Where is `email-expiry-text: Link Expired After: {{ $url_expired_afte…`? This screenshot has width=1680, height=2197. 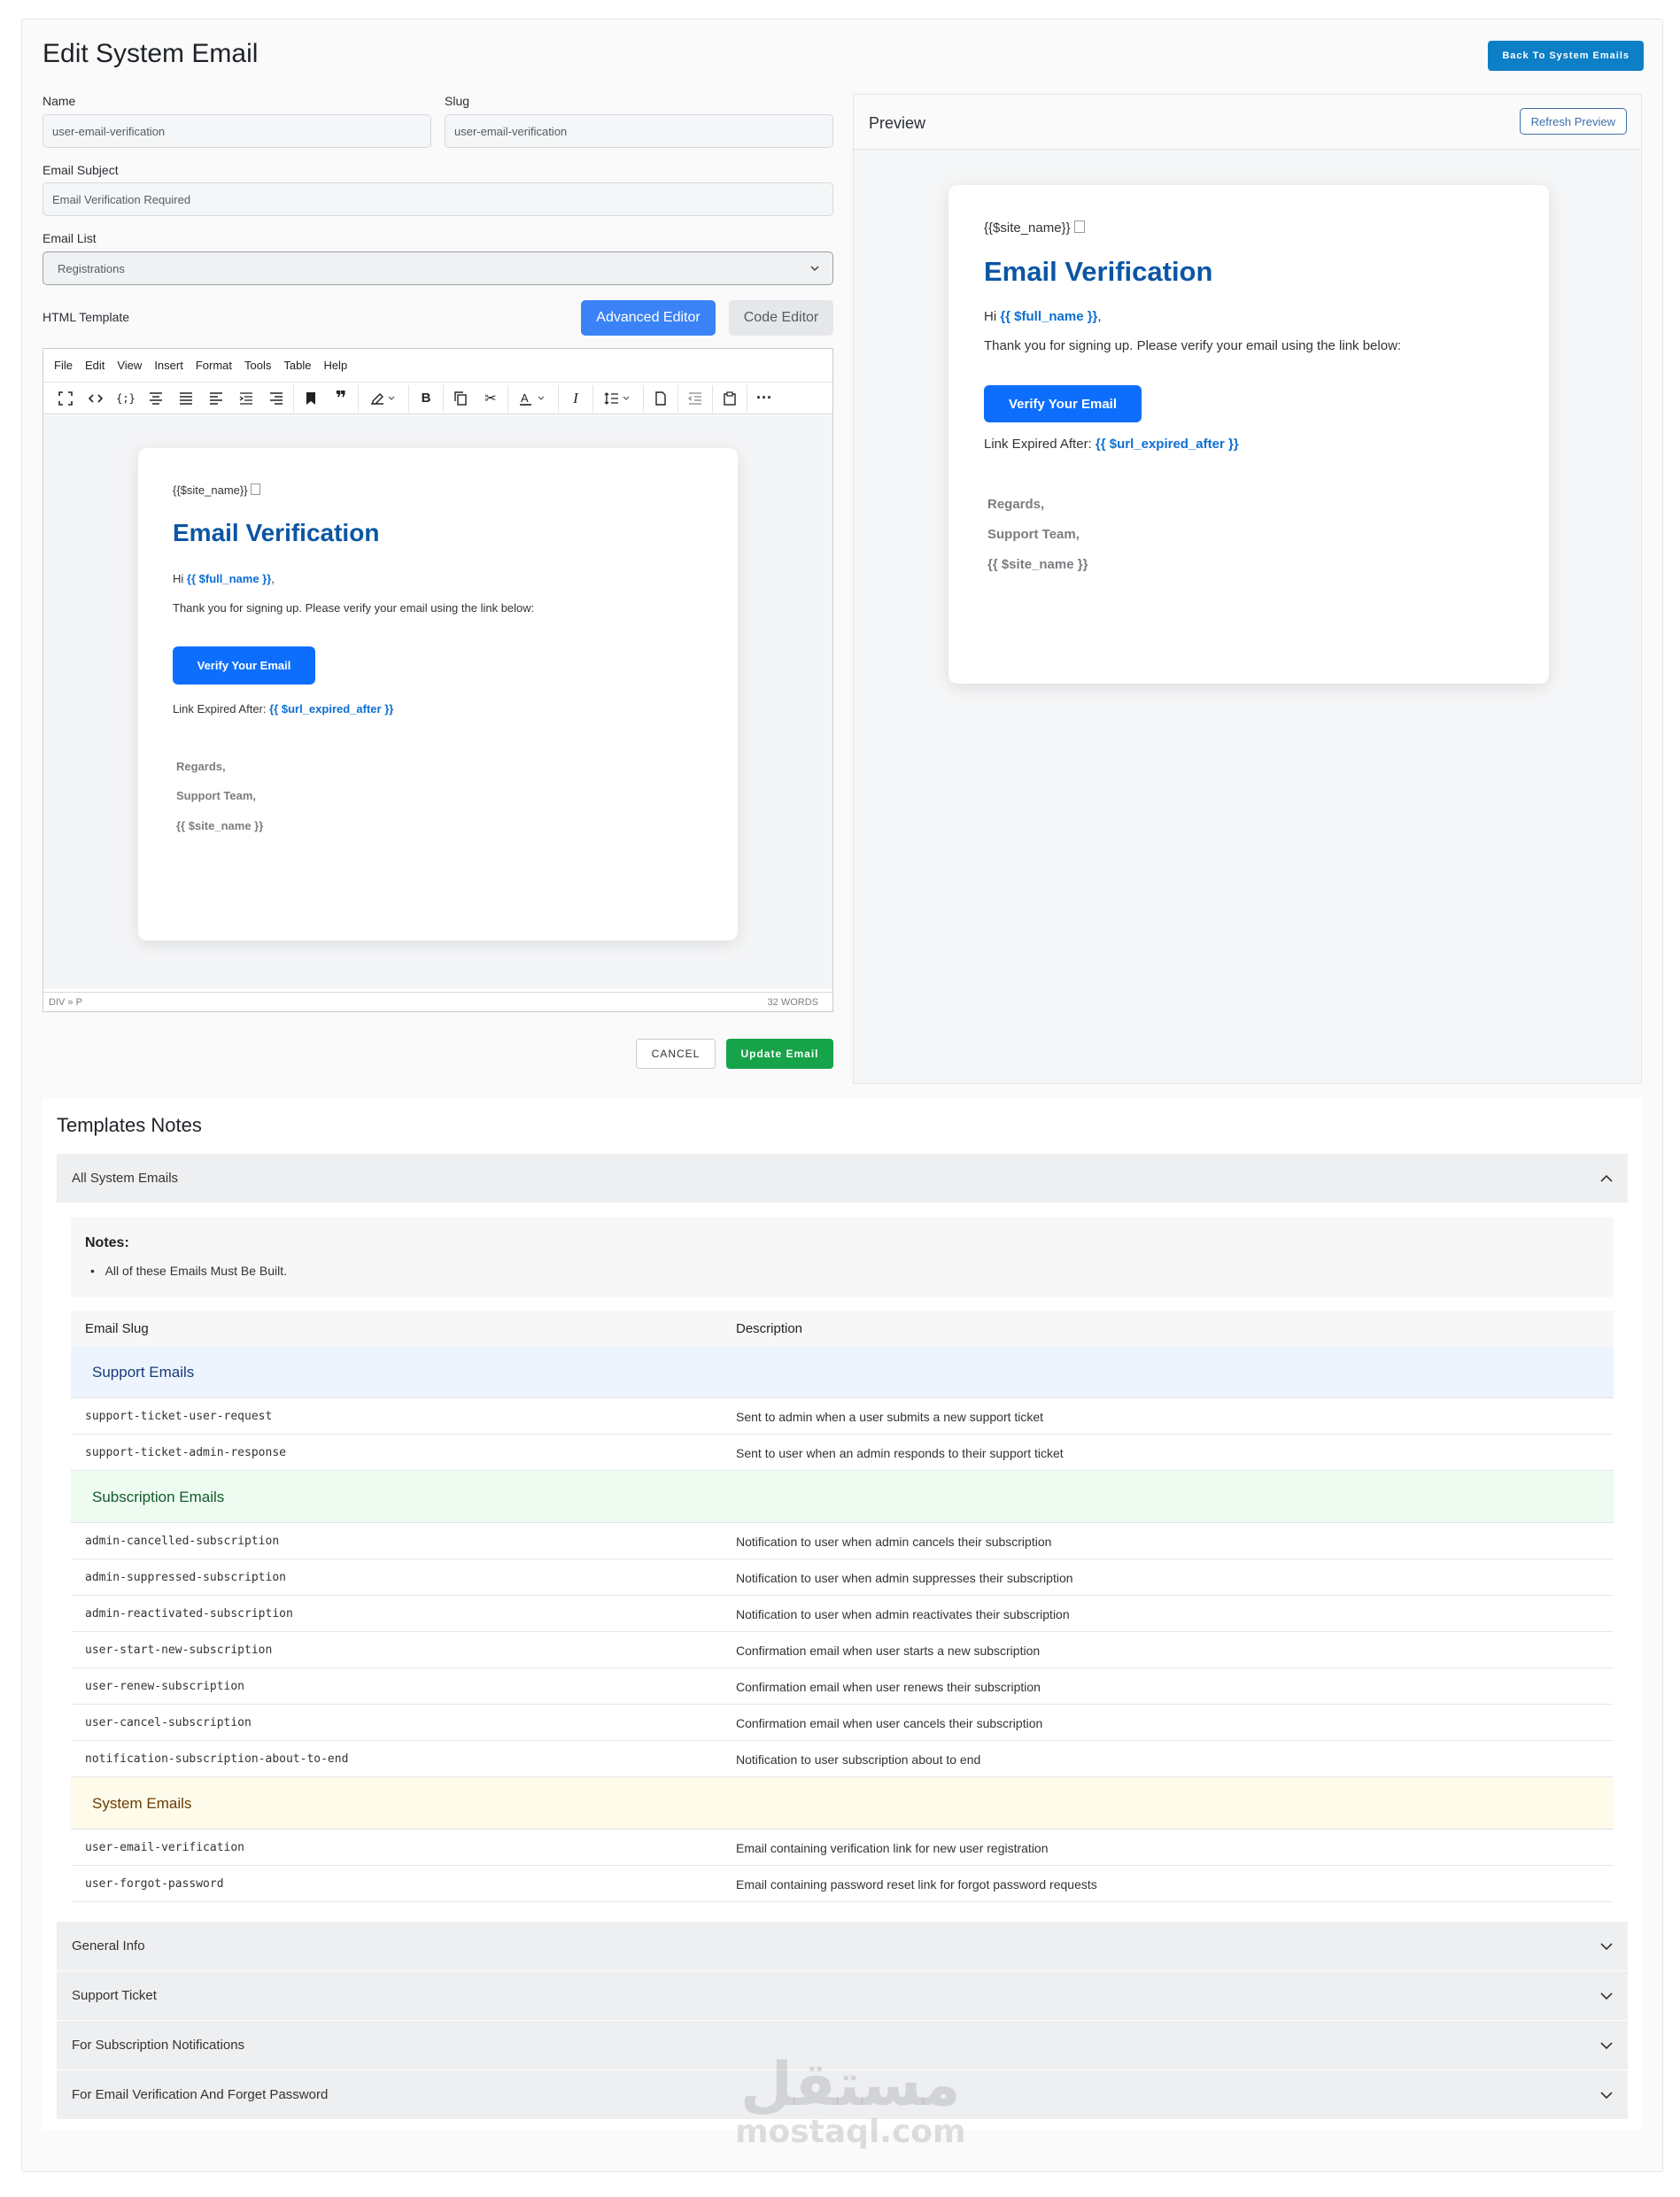
email-expiry-text: Link Expired After: {{ $url_expired_afte… is located at coordinates (283, 709).